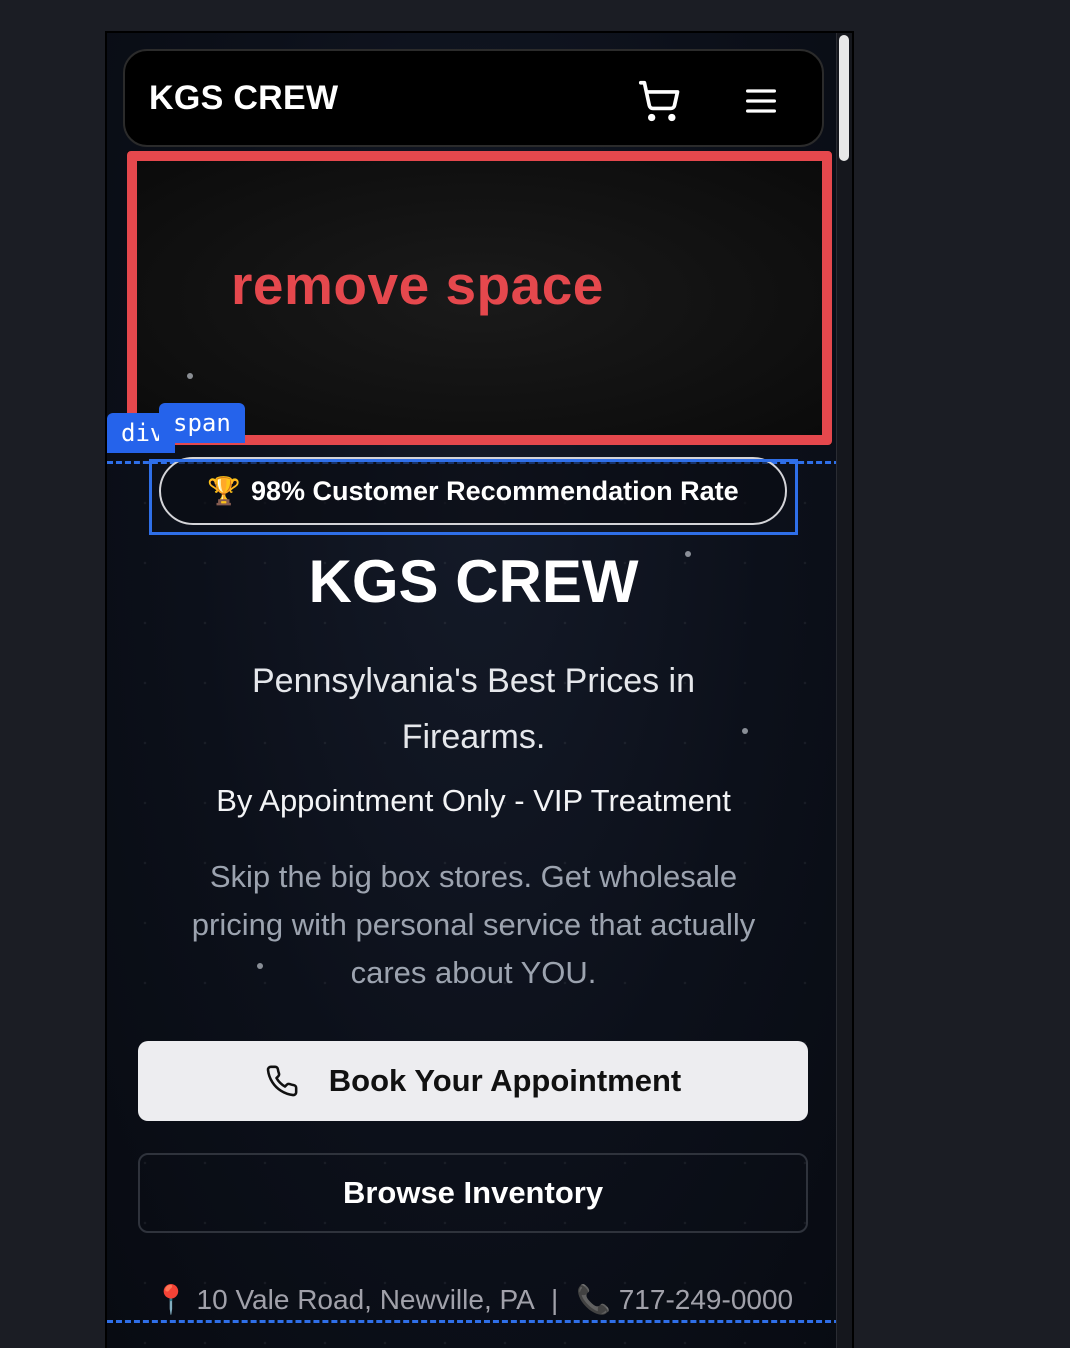 This screenshot has height=1348, width=1070. I want to click on book-appointment-label: Book Your Appointment, so click(505, 1080).